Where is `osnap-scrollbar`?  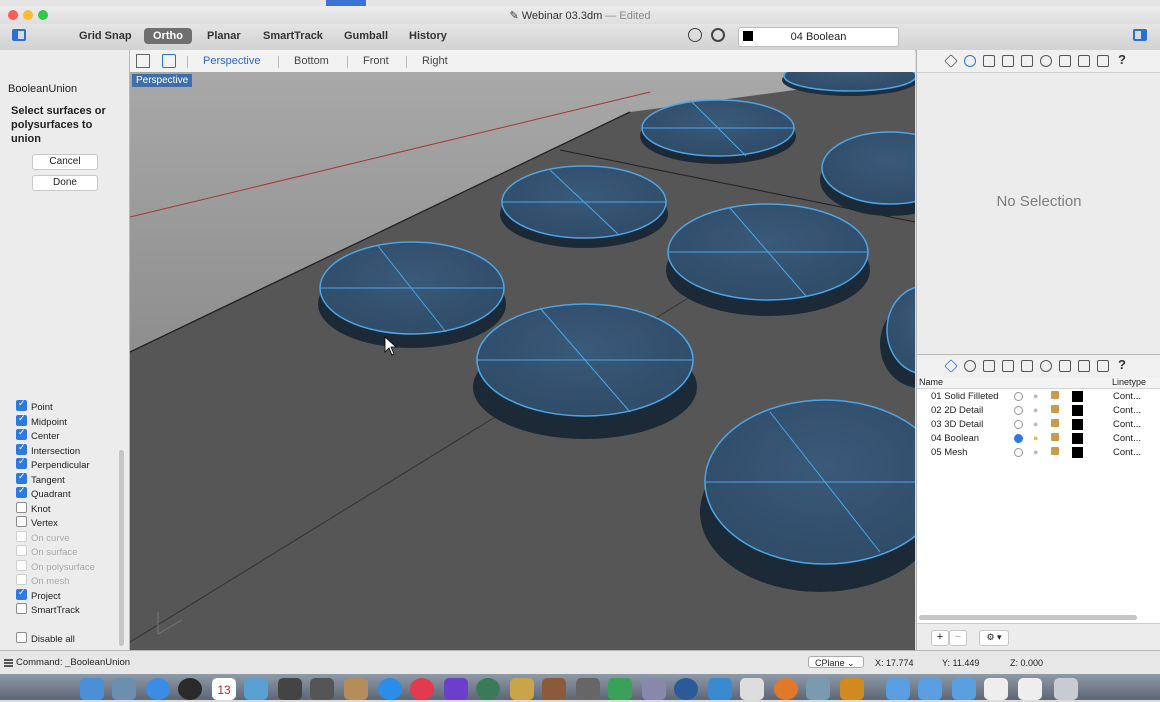 osnap-scrollbar is located at coordinates (121, 548).